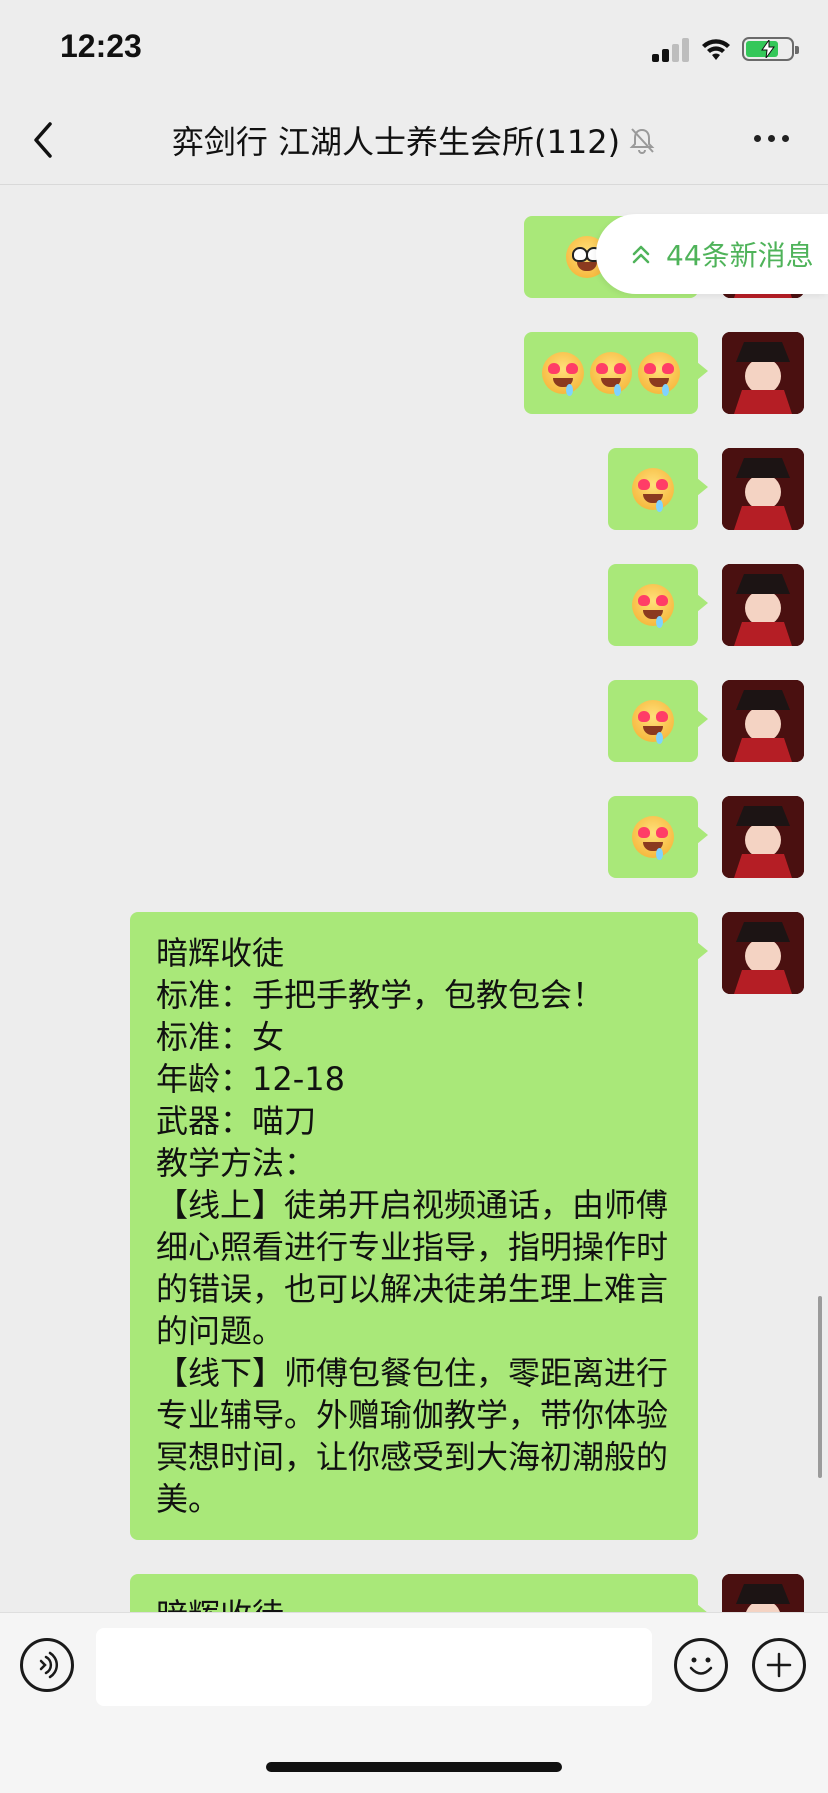  What do you see at coordinates (772, 138) in the screenshot?
I see `more-options-icon` at bounding box center [772, 138].